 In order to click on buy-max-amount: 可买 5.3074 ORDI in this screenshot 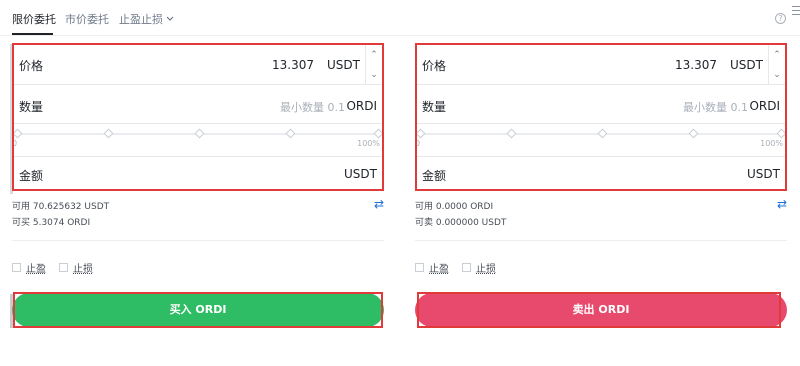, I will do `click(51, 223)`.